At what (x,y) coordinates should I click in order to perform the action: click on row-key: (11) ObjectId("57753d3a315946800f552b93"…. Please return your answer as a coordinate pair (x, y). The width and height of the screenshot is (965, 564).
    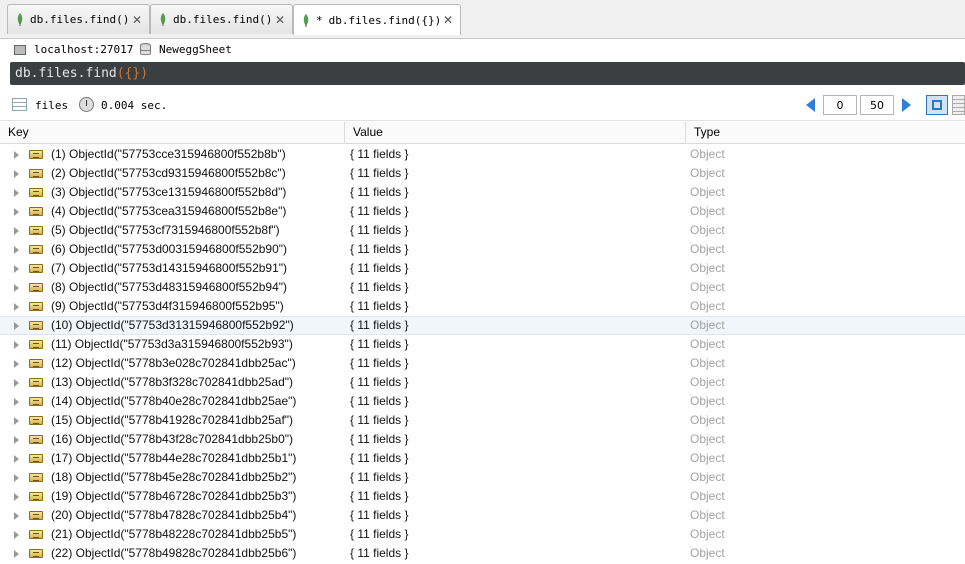
    Looking at the image, I should click on (172, 344).